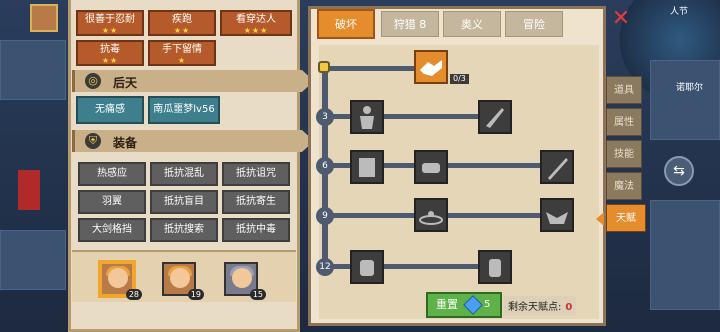 This screenshot has width=720, height=332. I want to click on trait-1: 很善于忍耐 ★★, so click(110, 23).